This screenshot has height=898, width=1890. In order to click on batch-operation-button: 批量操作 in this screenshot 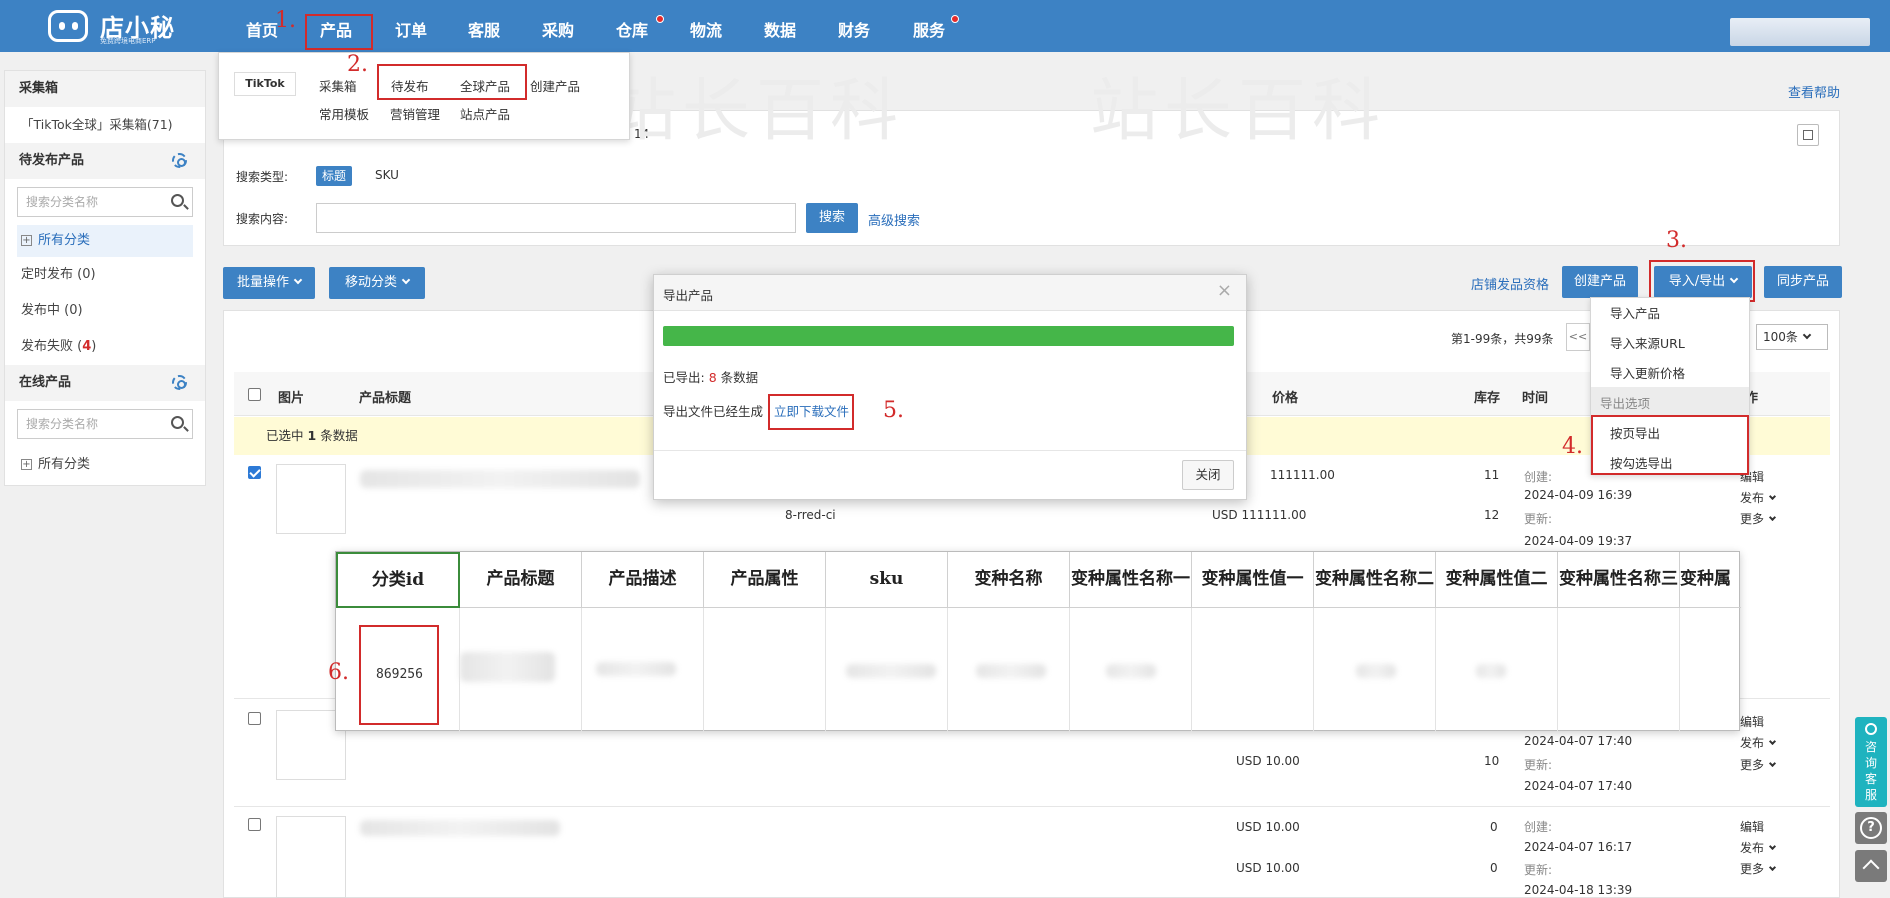, I will do `click(269, 283)`.